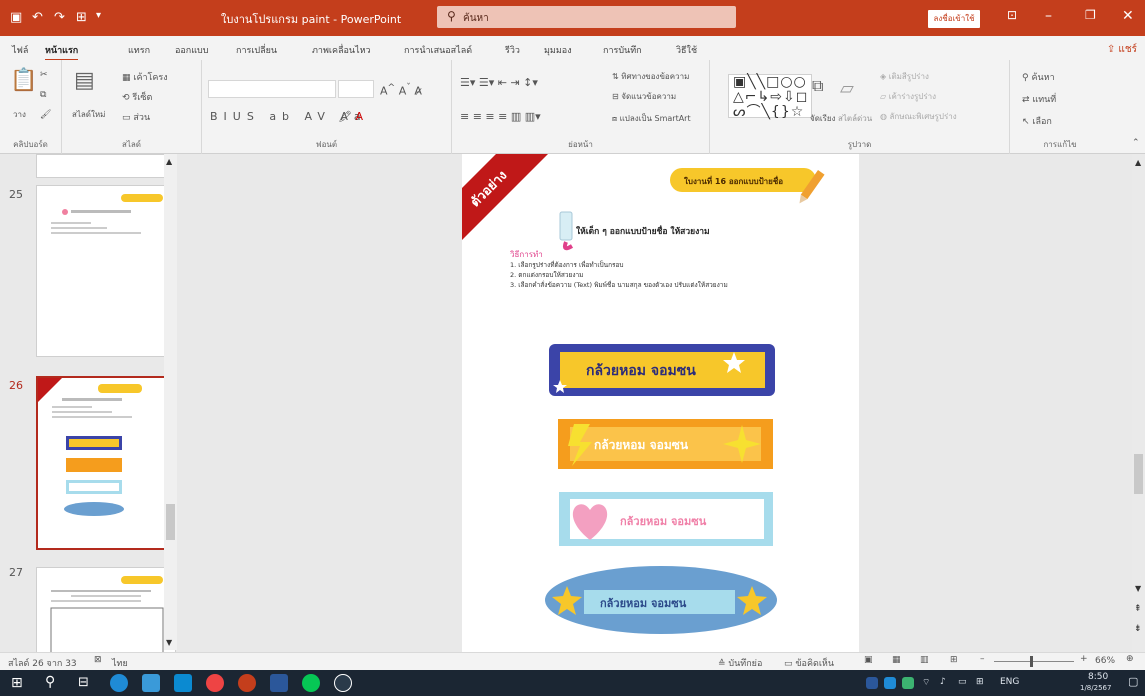 The image size is (1145, 696). Describe the element at coordinates (924, 660) in the screenshot. I see `reading-view-icon: ▥` at that location.